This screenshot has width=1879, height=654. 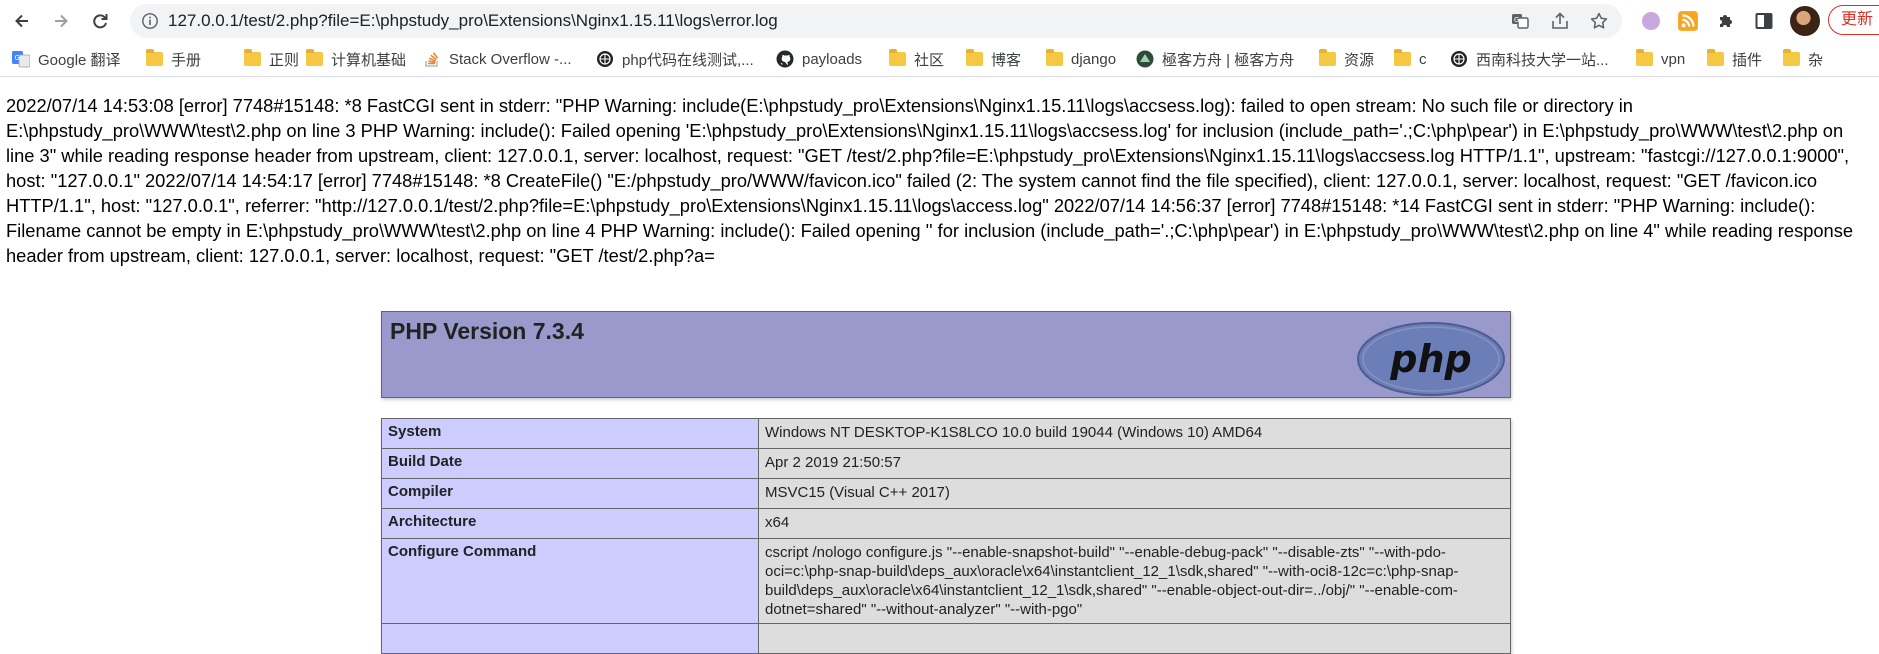 I want to click on bookmark-item: 社区, so click(x=916, y=59).